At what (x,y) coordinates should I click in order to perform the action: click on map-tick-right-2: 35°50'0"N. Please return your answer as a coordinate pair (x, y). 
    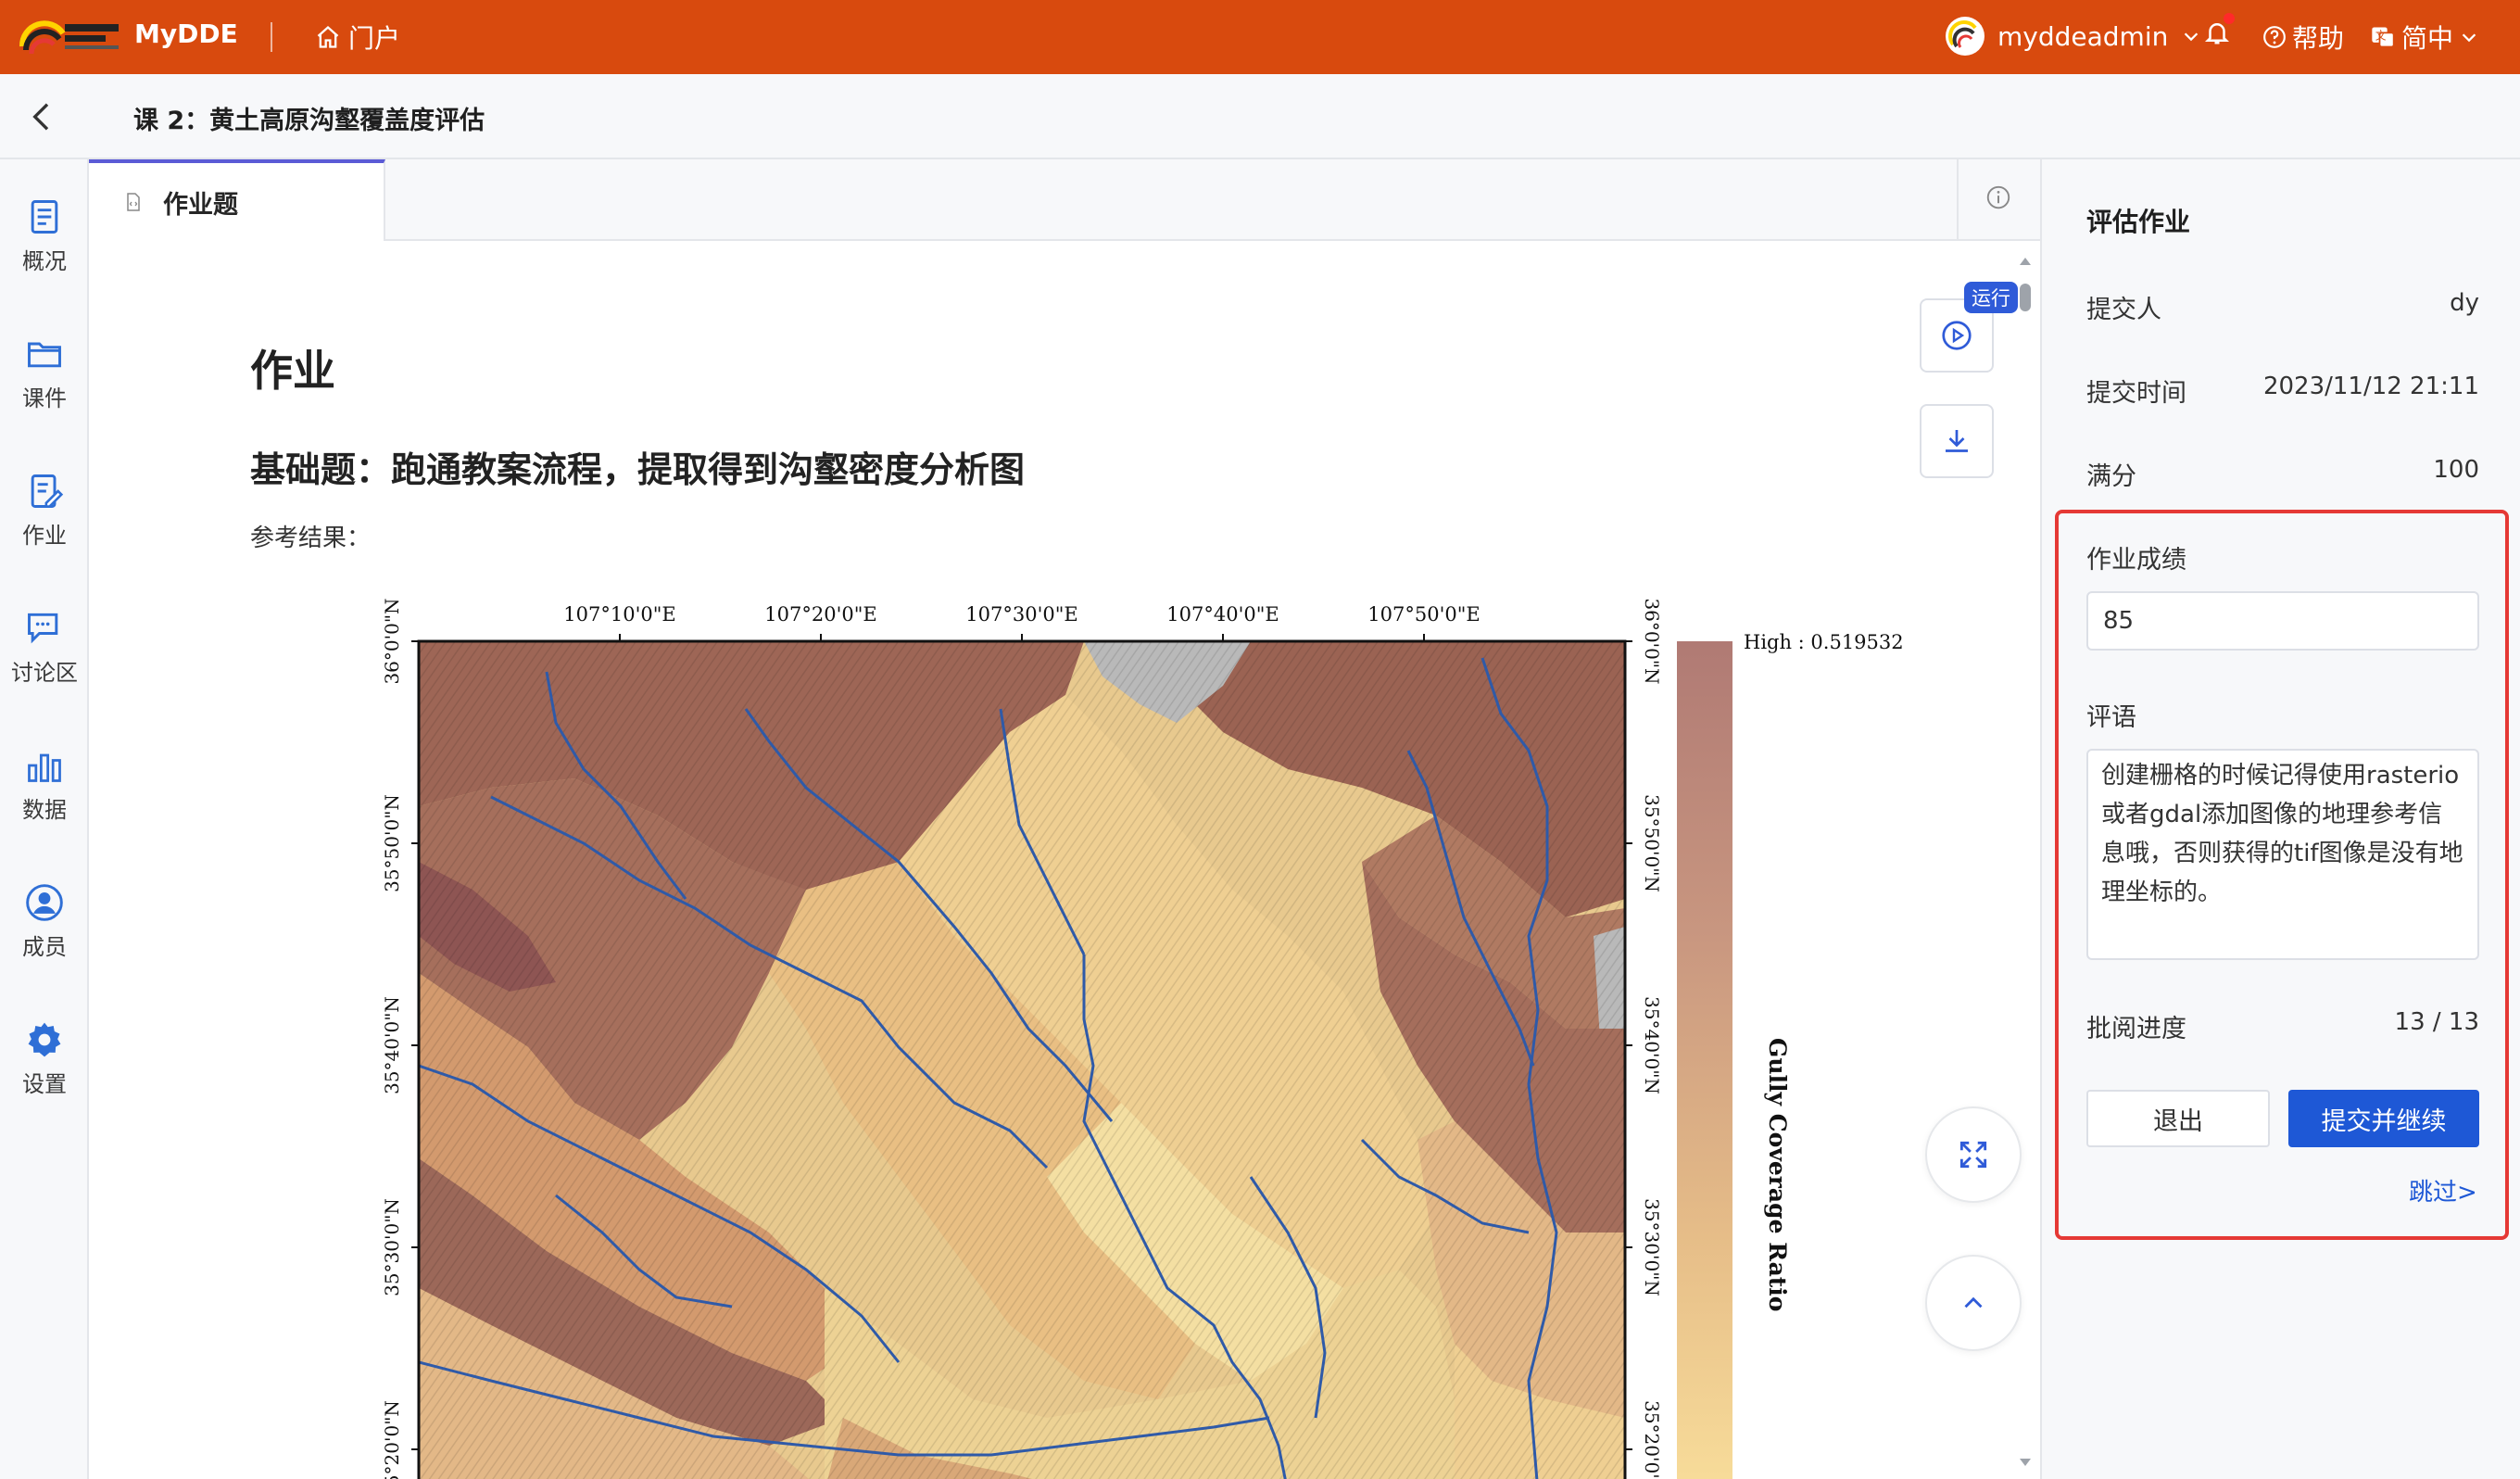
    Looking at the image, I should click on (1652, 843).